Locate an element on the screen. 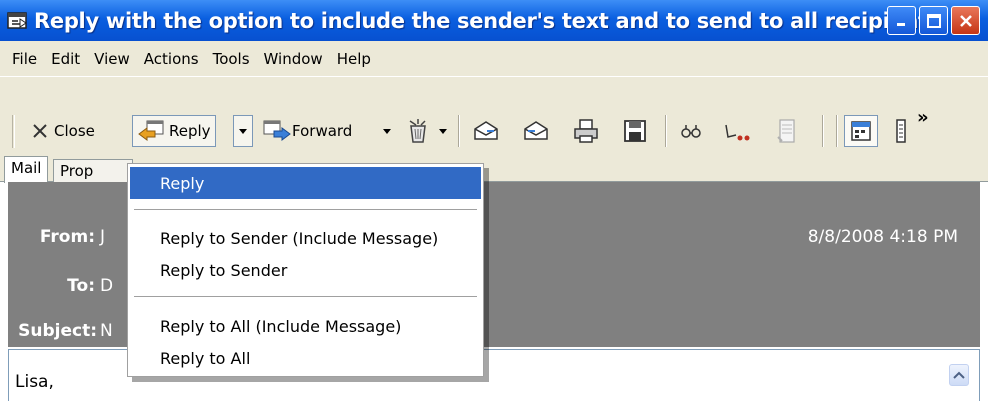 This screenshot has height=401, width=988. print-button is located at coordinates (586, 131).